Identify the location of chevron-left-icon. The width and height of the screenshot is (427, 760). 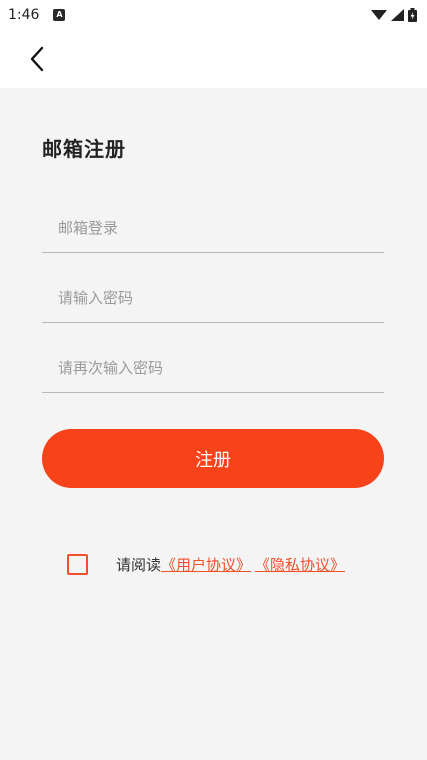
(37, 59).